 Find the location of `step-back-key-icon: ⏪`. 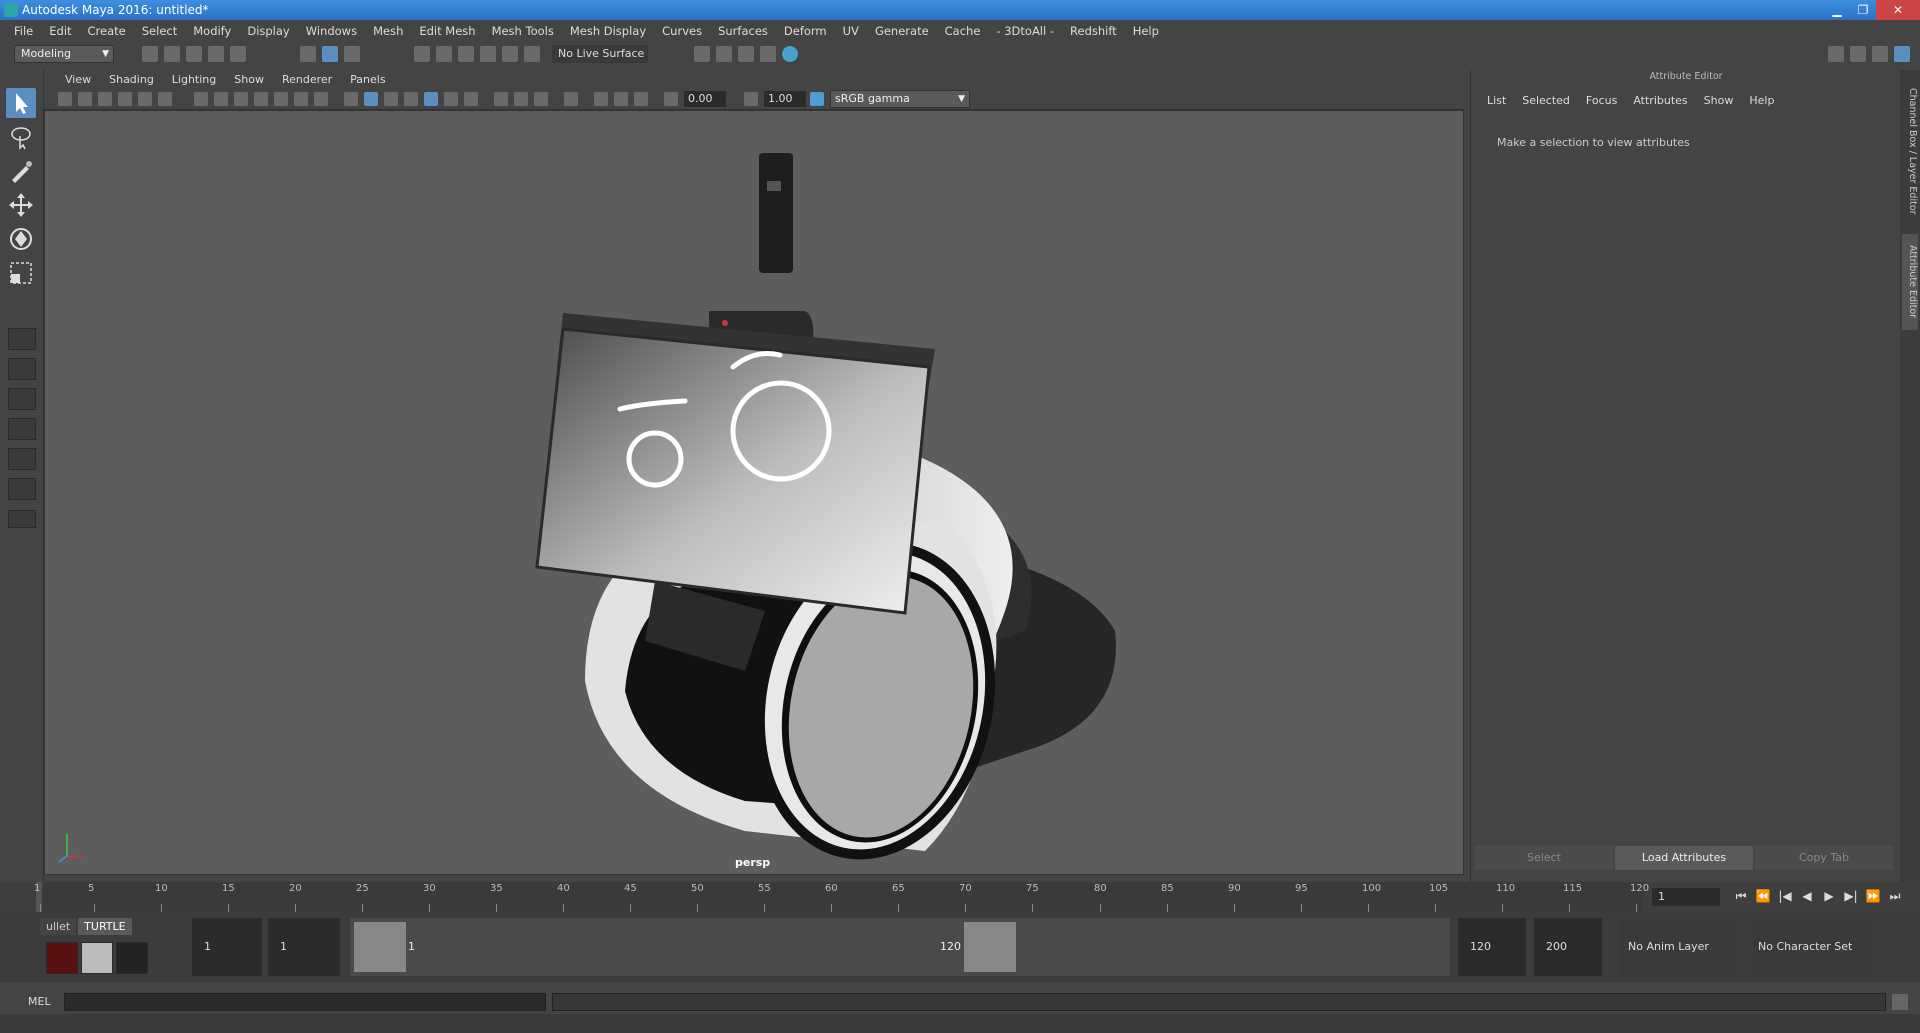

step-back-key-icon: ⏪ is located at coordinates (1763, 896).